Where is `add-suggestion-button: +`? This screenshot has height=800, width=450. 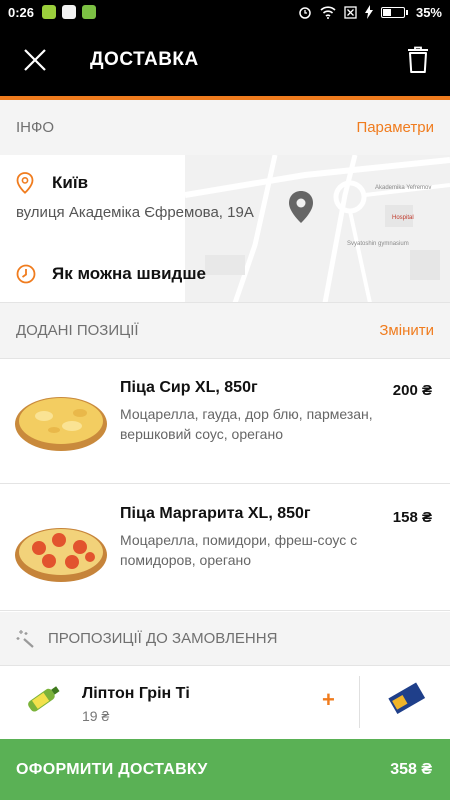 add-suggestion-button: + is located at coordinates (328, 700).